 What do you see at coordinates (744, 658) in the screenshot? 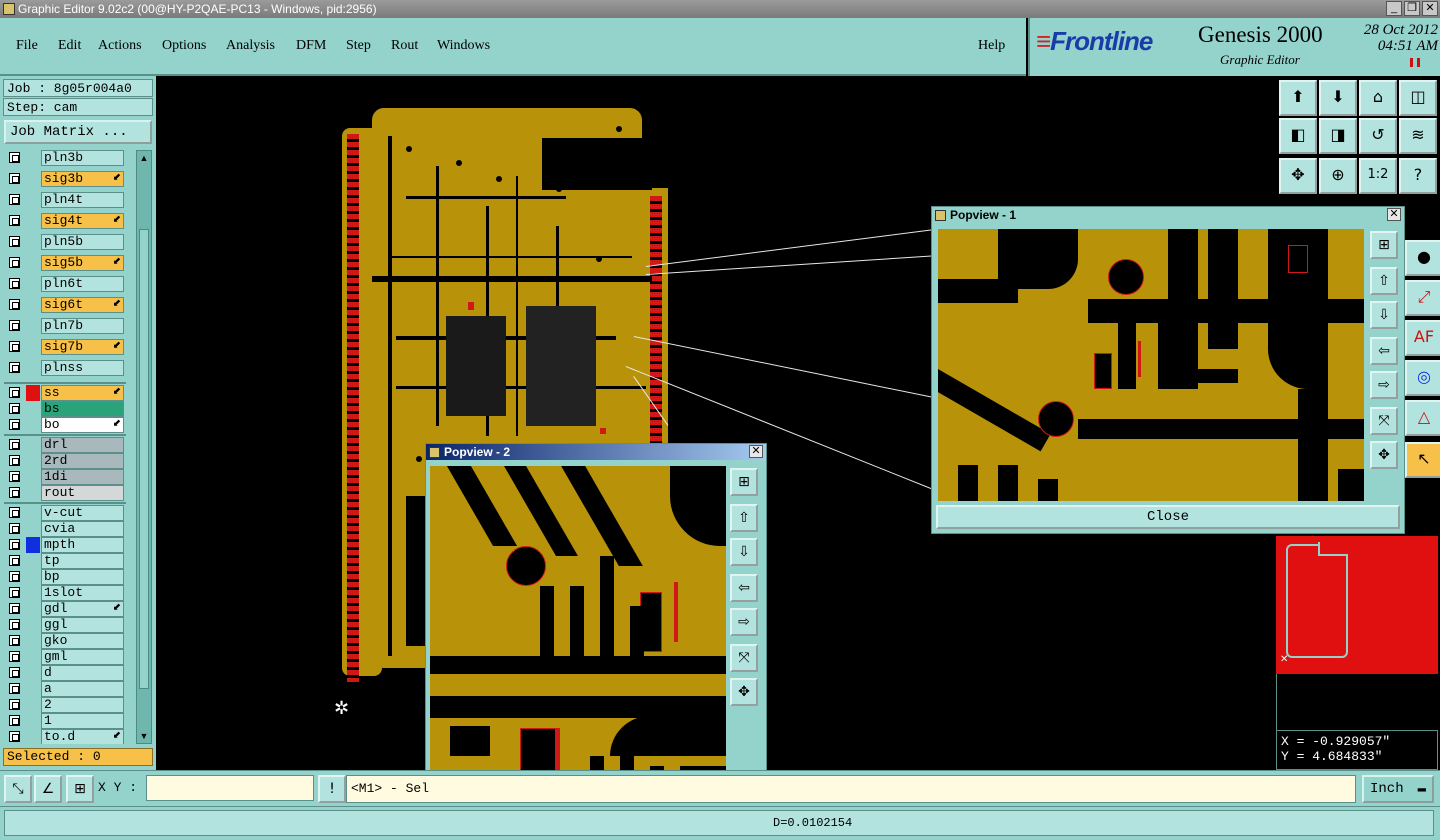
I see `popview-fit-icon: ⤧` at bounding box center [744, 658].